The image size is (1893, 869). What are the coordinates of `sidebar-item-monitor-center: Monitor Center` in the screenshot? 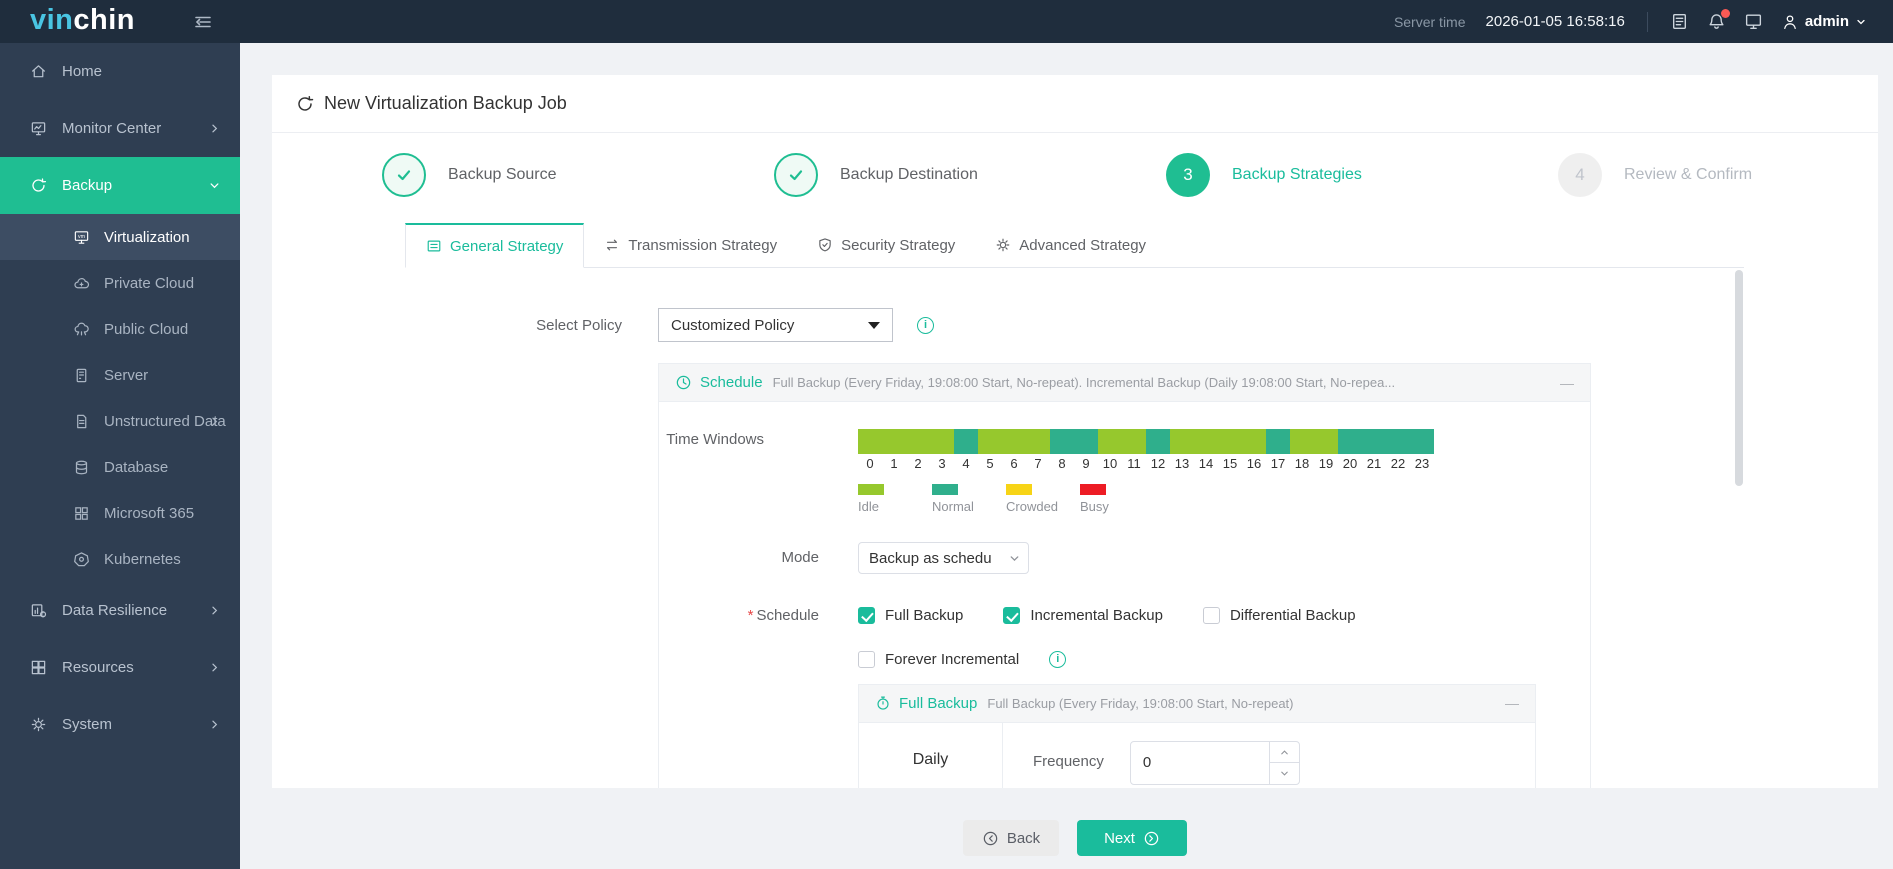 It's located at (120, 128).